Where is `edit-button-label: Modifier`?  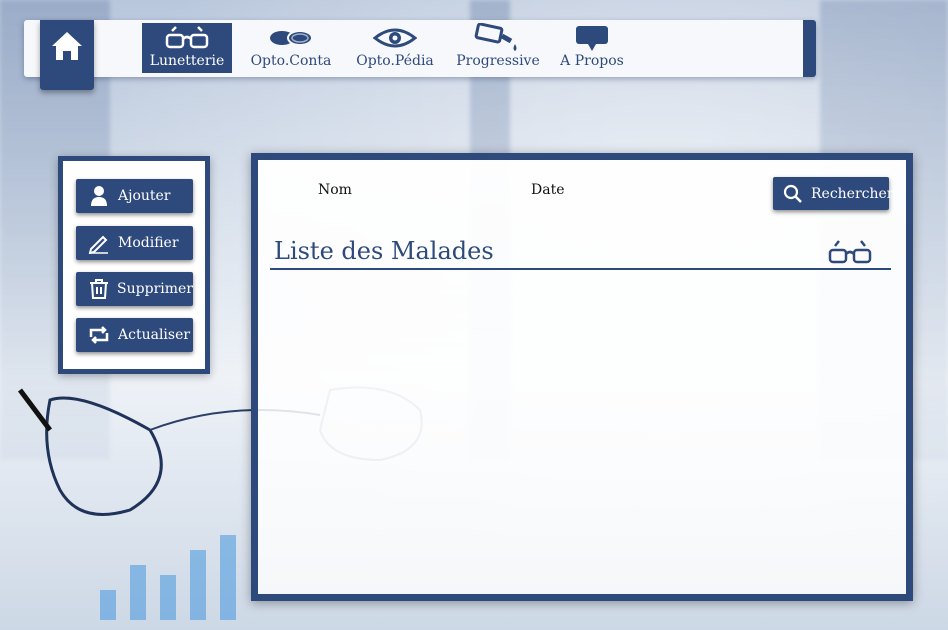
edit-button-label: Modifier is located at coordinates (148, 243).